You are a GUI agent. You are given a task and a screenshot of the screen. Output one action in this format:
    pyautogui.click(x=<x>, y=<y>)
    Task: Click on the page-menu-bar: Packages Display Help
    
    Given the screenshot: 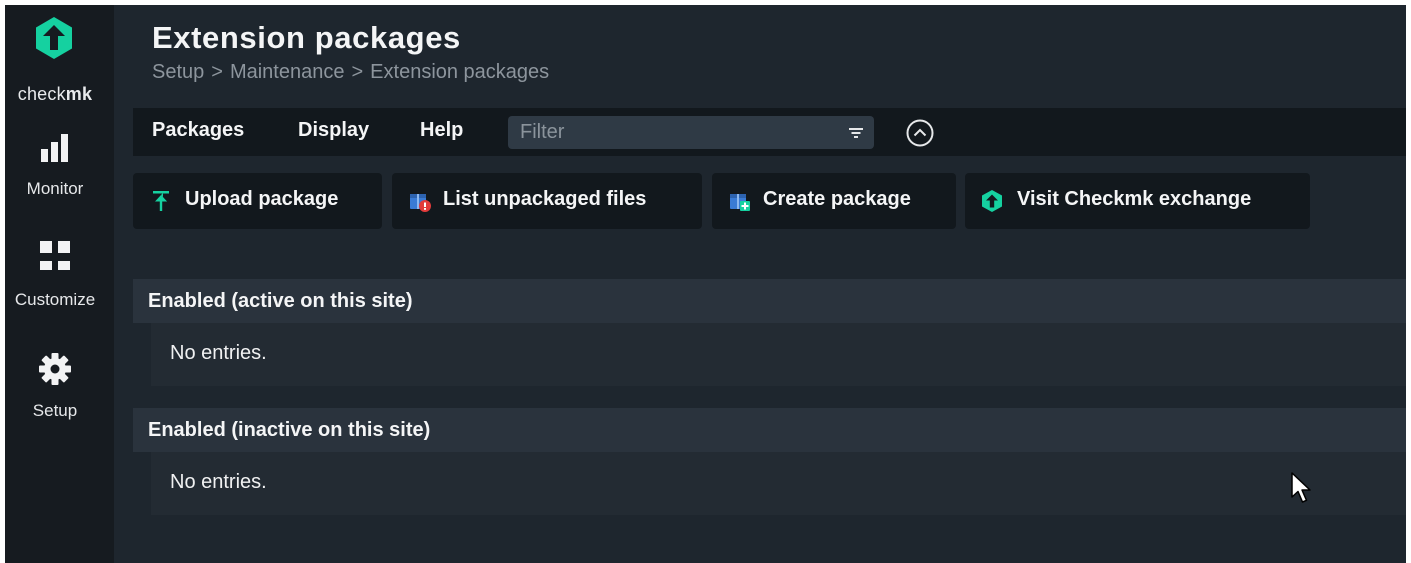 What is the action you would take?
    pyautogui.click(x=769, y=132)
    